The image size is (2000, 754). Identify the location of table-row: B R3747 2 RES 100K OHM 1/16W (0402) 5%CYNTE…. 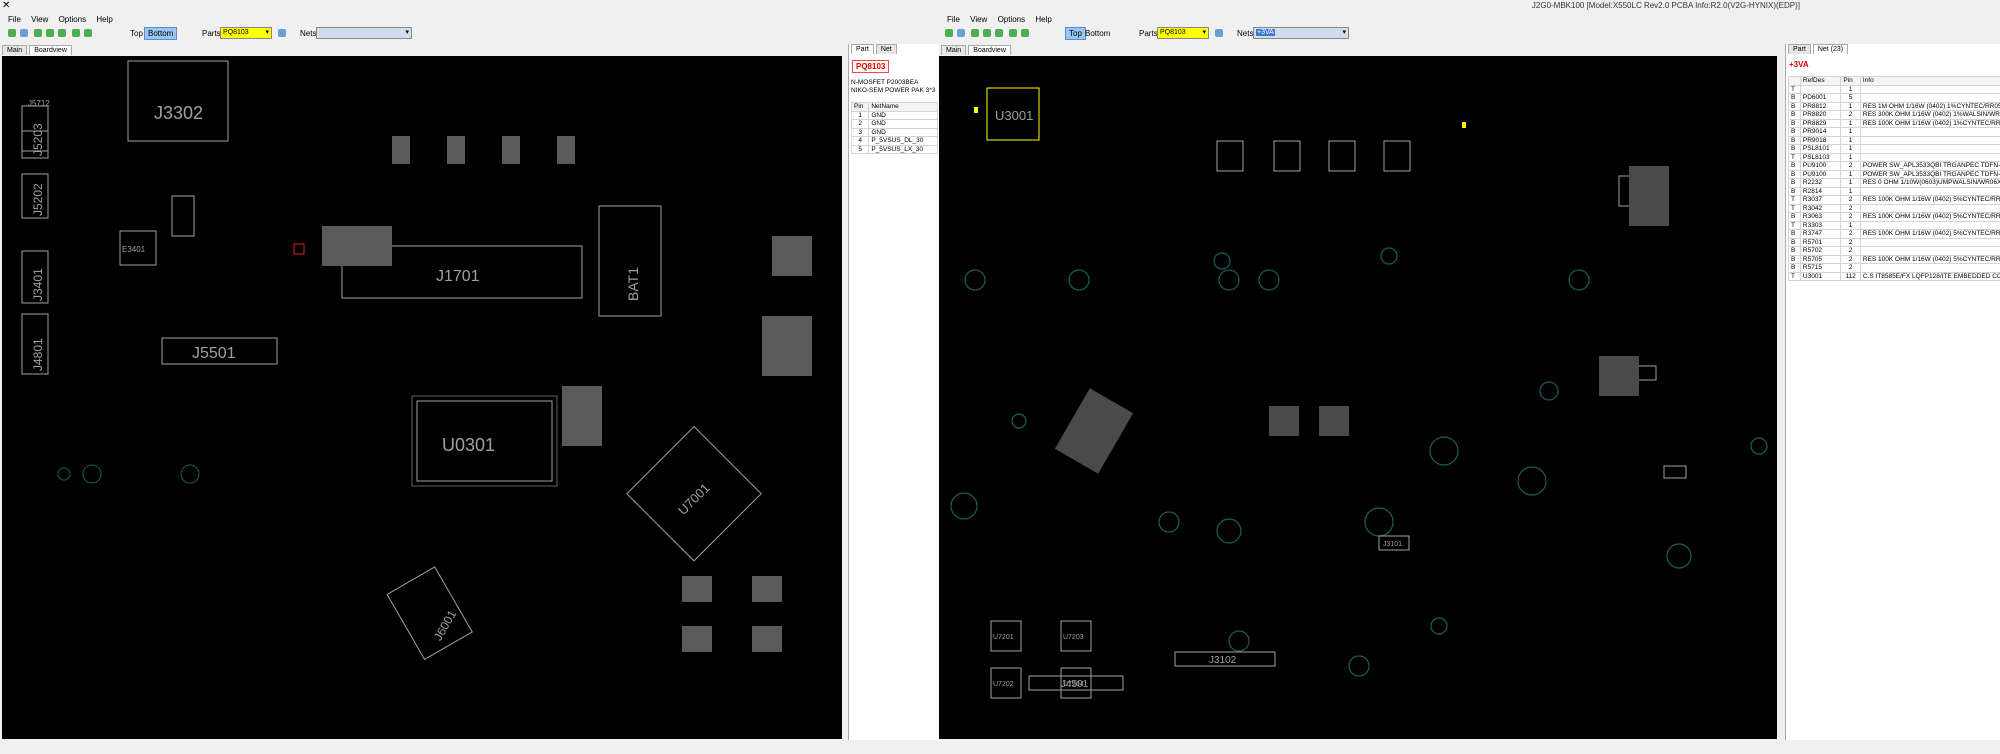
(1894, 234).